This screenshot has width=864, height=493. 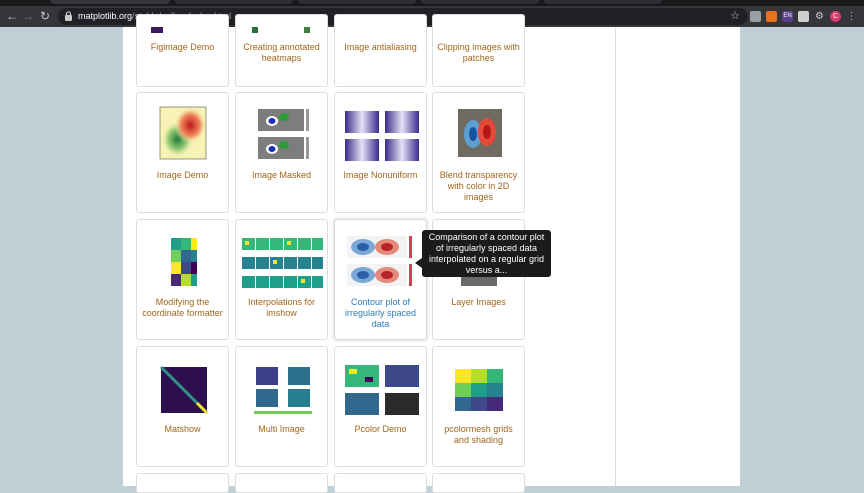 What do you see at coordinates (379, 261) in the screenshot?
I see `contour-irregular-thumbnail` at bounding box center [379, 261].